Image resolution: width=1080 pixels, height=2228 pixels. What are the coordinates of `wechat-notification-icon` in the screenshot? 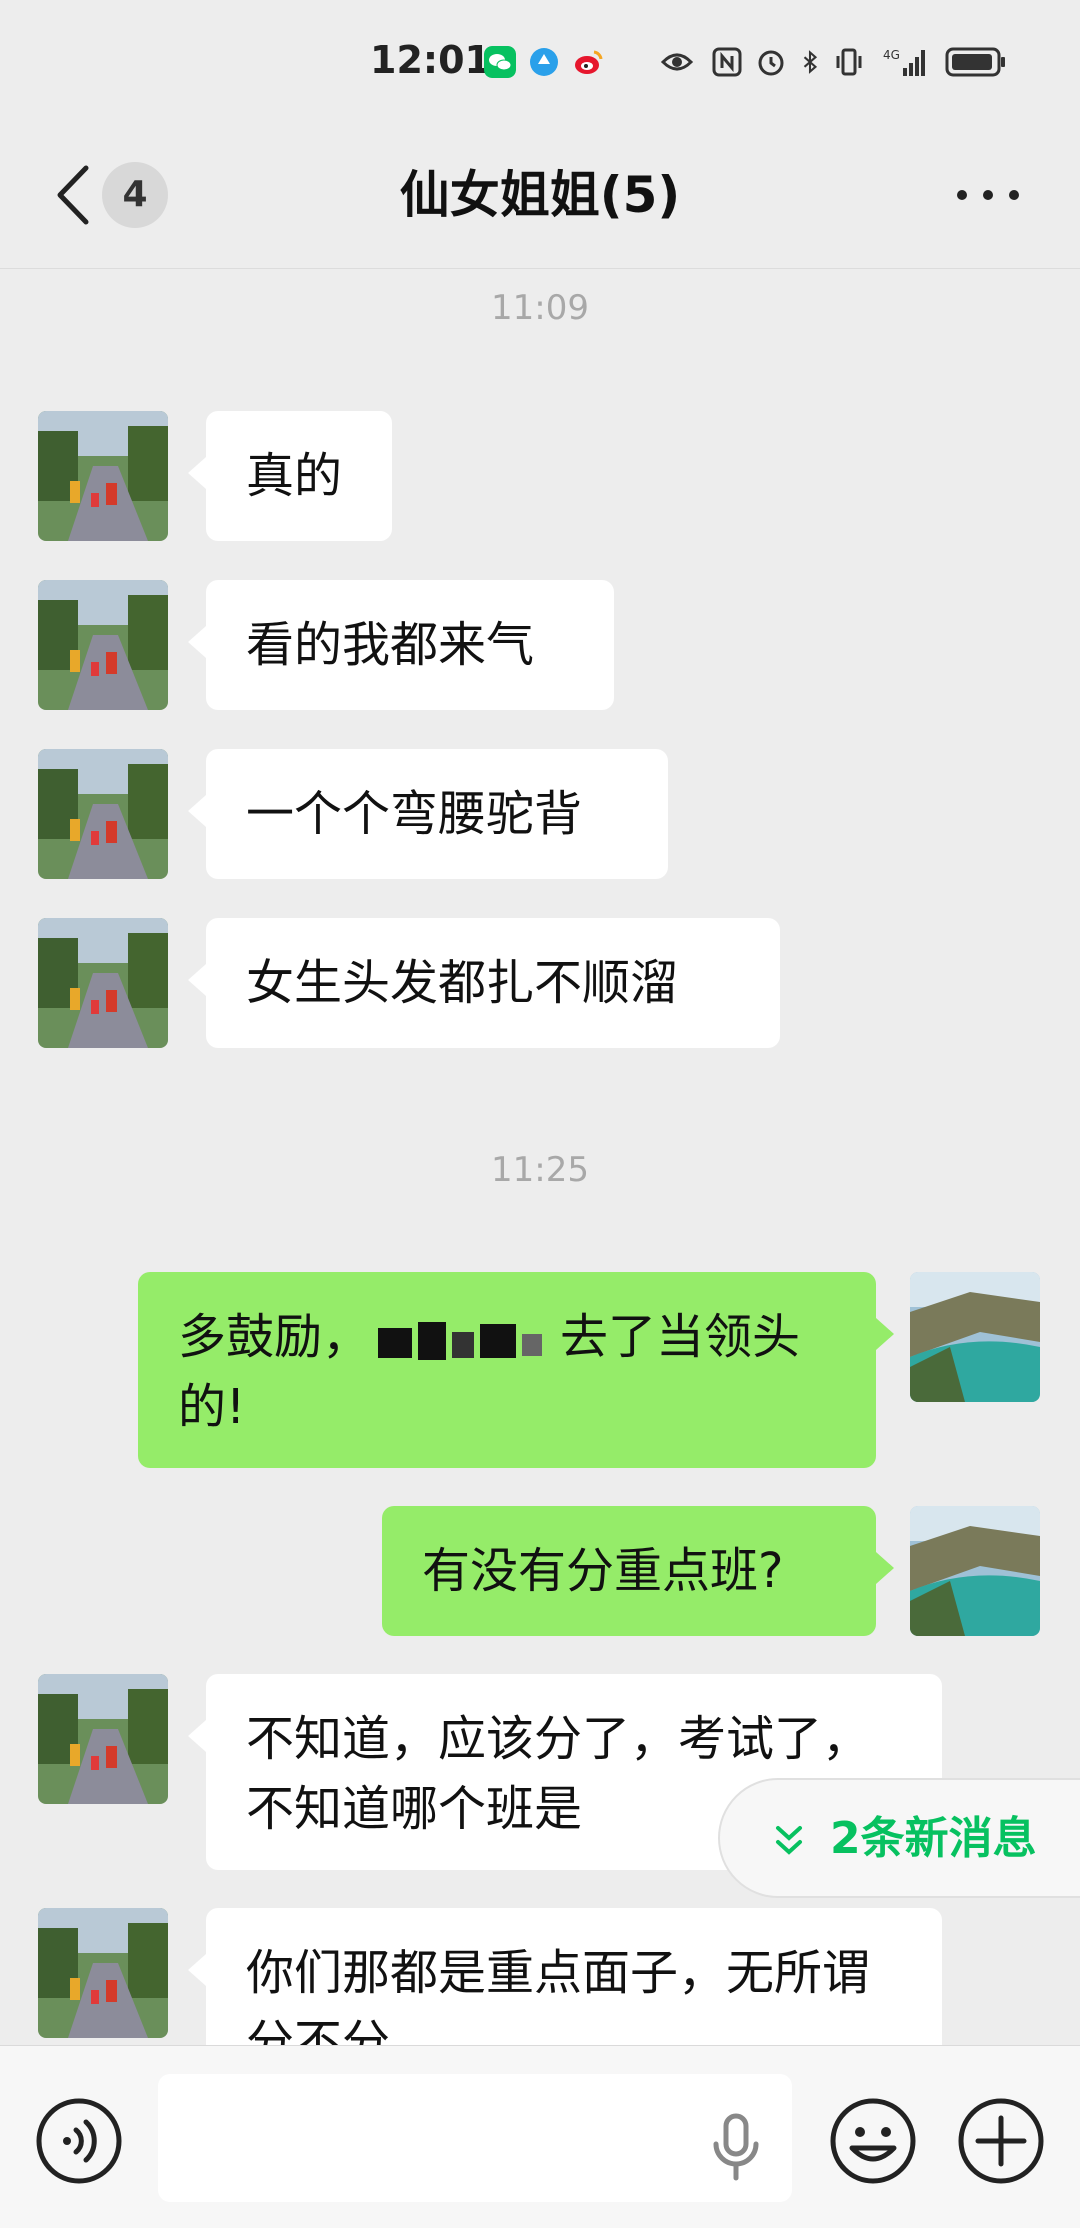 It's located at (500, 62).